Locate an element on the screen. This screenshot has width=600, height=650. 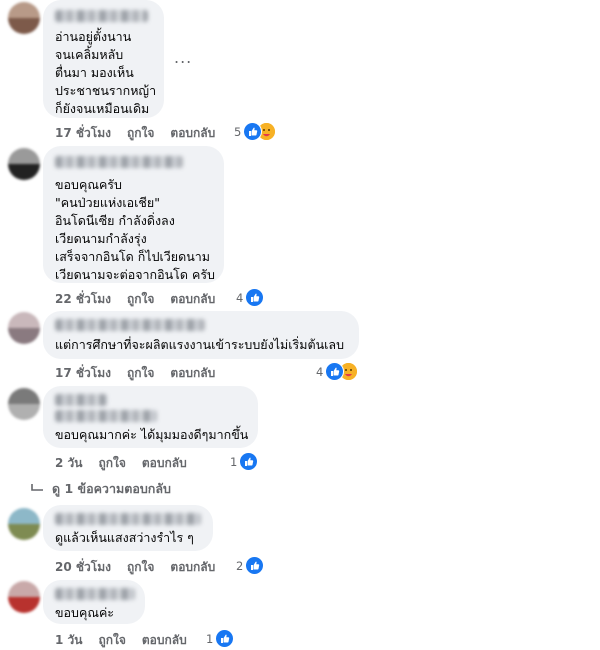
comment-meta: 20 ชั่วโมง ถูกใจ ตอบกลับ is located at coordinates (143, 567).